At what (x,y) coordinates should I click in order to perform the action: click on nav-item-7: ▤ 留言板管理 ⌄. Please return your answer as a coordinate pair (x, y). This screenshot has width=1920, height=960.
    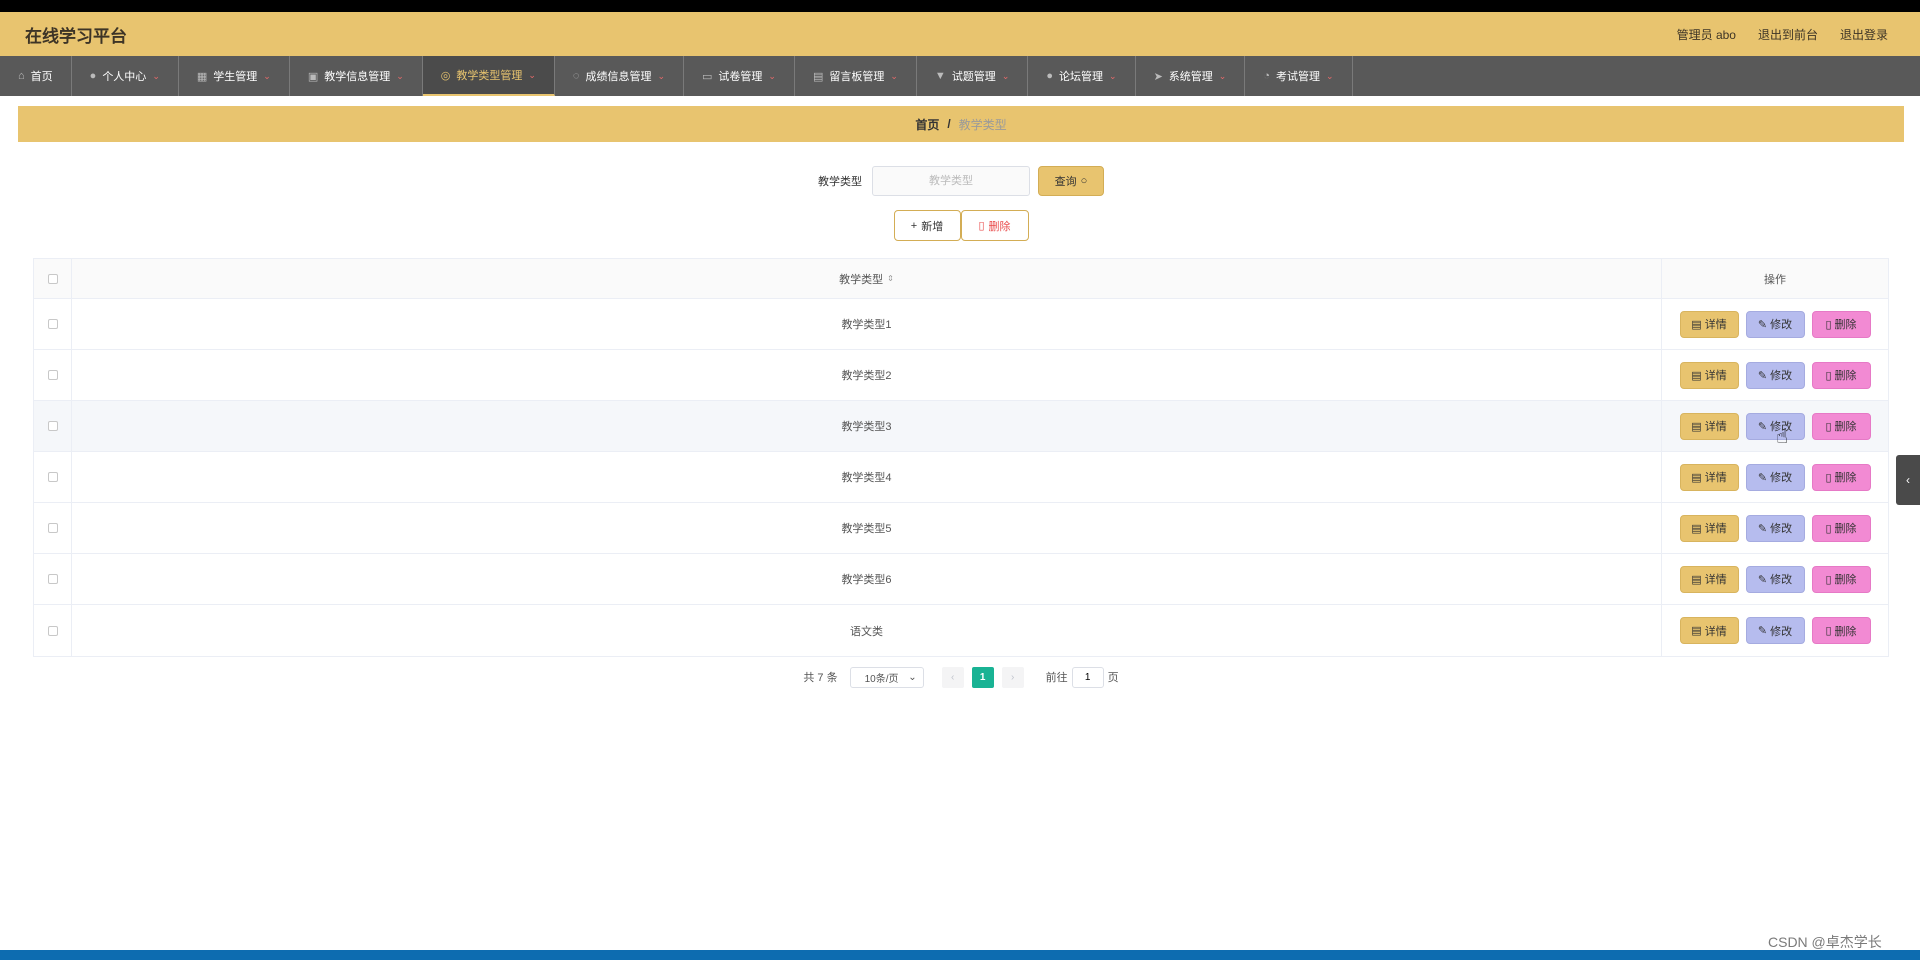
    Looking at the image, I should click on (856, 76).